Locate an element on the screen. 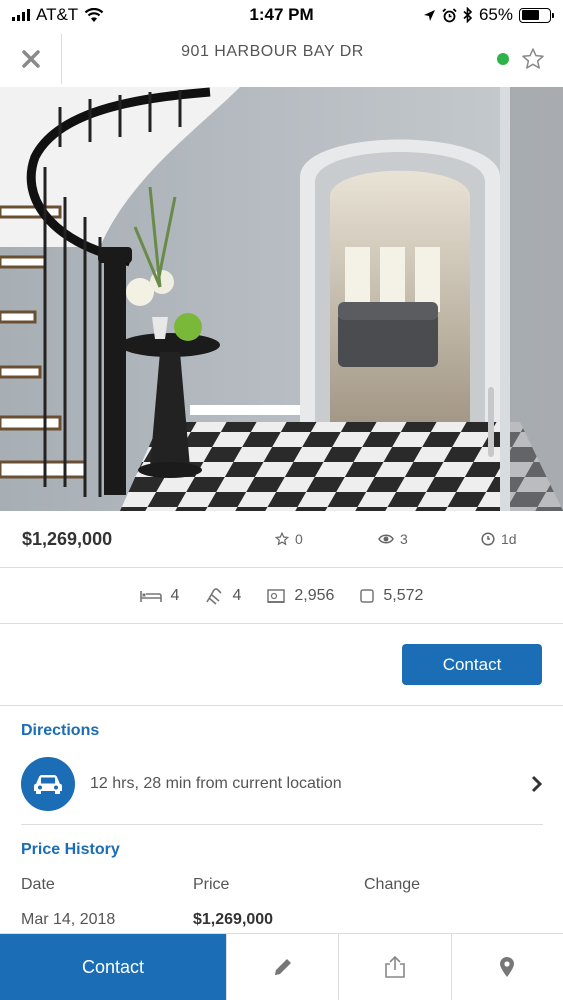 Image resolution: width=563 pixels, height=1000 pixels. beds-spec: 4 is located at coordinates (159, 595).